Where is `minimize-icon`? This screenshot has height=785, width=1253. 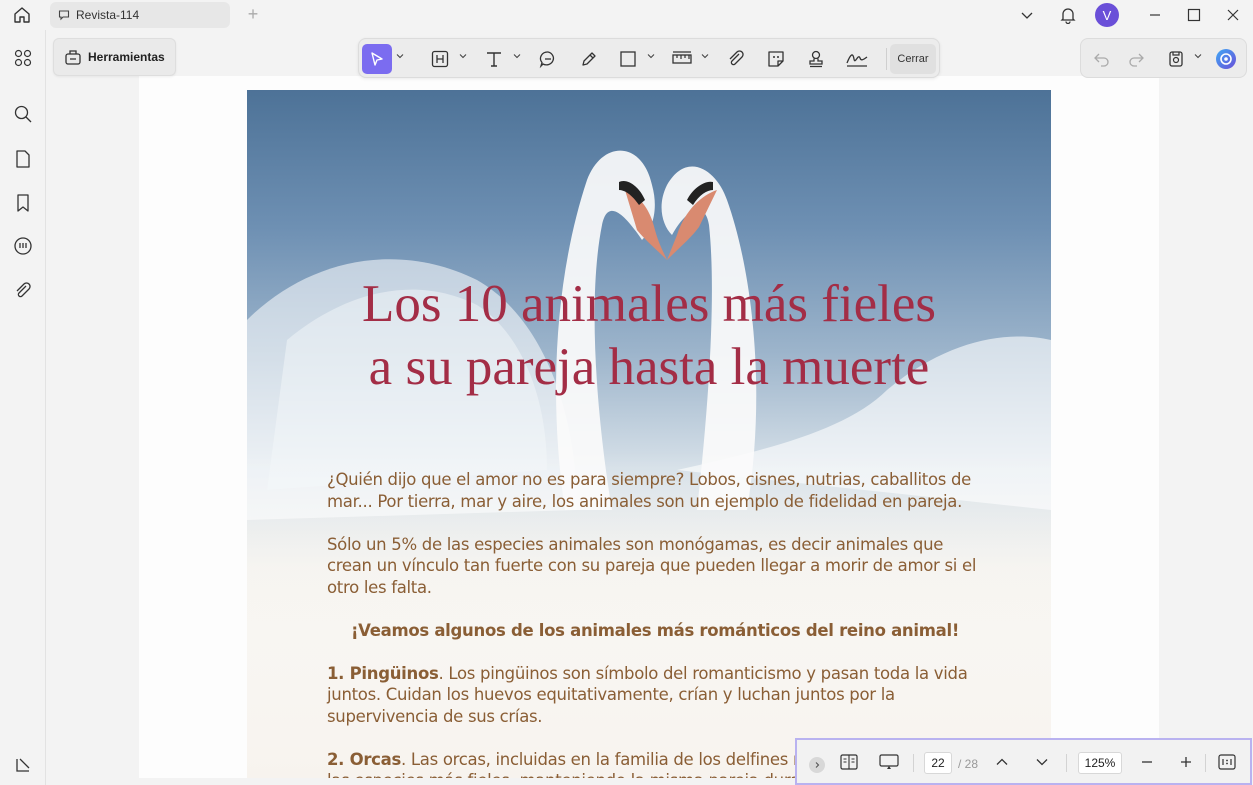
minimize-icon is located at coordinates (1155, 15).